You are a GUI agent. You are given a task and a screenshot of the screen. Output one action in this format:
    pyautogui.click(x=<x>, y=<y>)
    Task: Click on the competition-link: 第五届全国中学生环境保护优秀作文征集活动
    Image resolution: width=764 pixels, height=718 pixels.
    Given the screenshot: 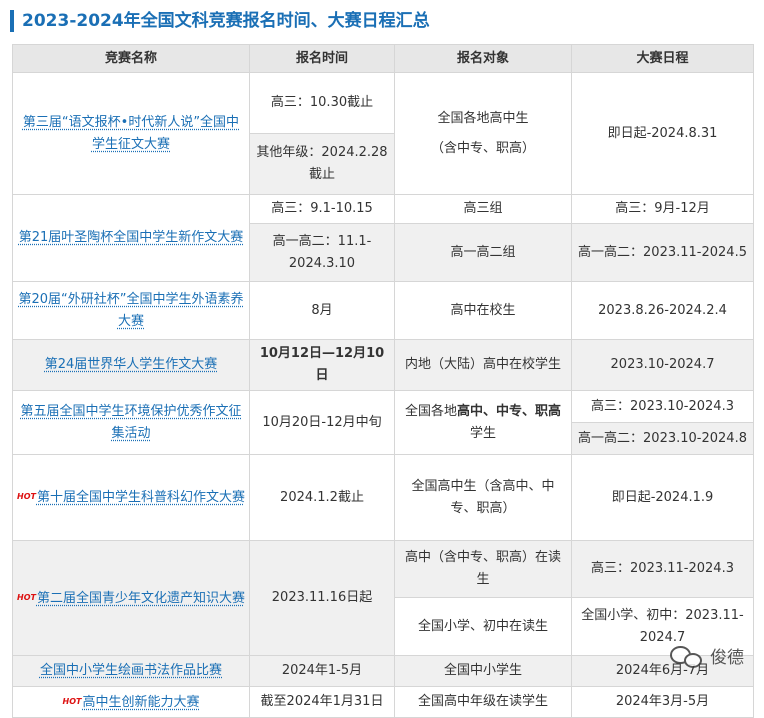 What is the action you would take?
    pyautogui.click(x=130, y=422)
    